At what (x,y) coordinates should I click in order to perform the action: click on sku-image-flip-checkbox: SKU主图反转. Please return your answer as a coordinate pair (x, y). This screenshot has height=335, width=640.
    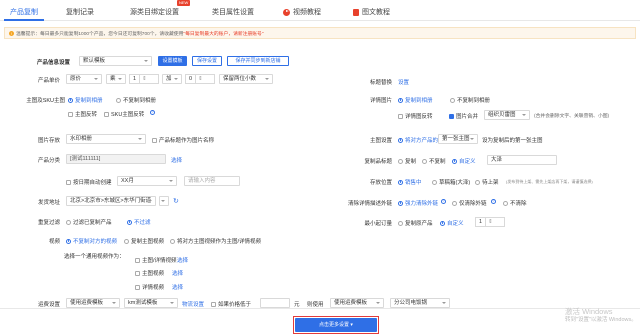
    Looking at the image, I should click on (124, 114).